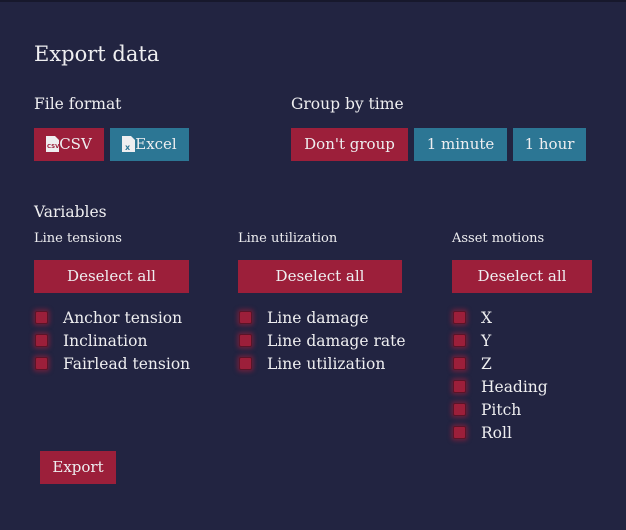 This screenshot has height=530, width=626. I want to click on checkbox-label: Roll, so click(496, 432).